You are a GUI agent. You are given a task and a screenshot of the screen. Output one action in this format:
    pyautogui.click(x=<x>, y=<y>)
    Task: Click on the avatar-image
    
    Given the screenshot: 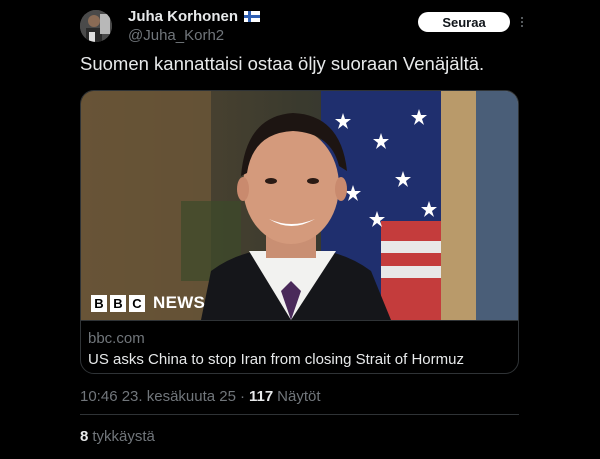 What is the action you would take?
    pyautogui.click(x=96, y=26)
    